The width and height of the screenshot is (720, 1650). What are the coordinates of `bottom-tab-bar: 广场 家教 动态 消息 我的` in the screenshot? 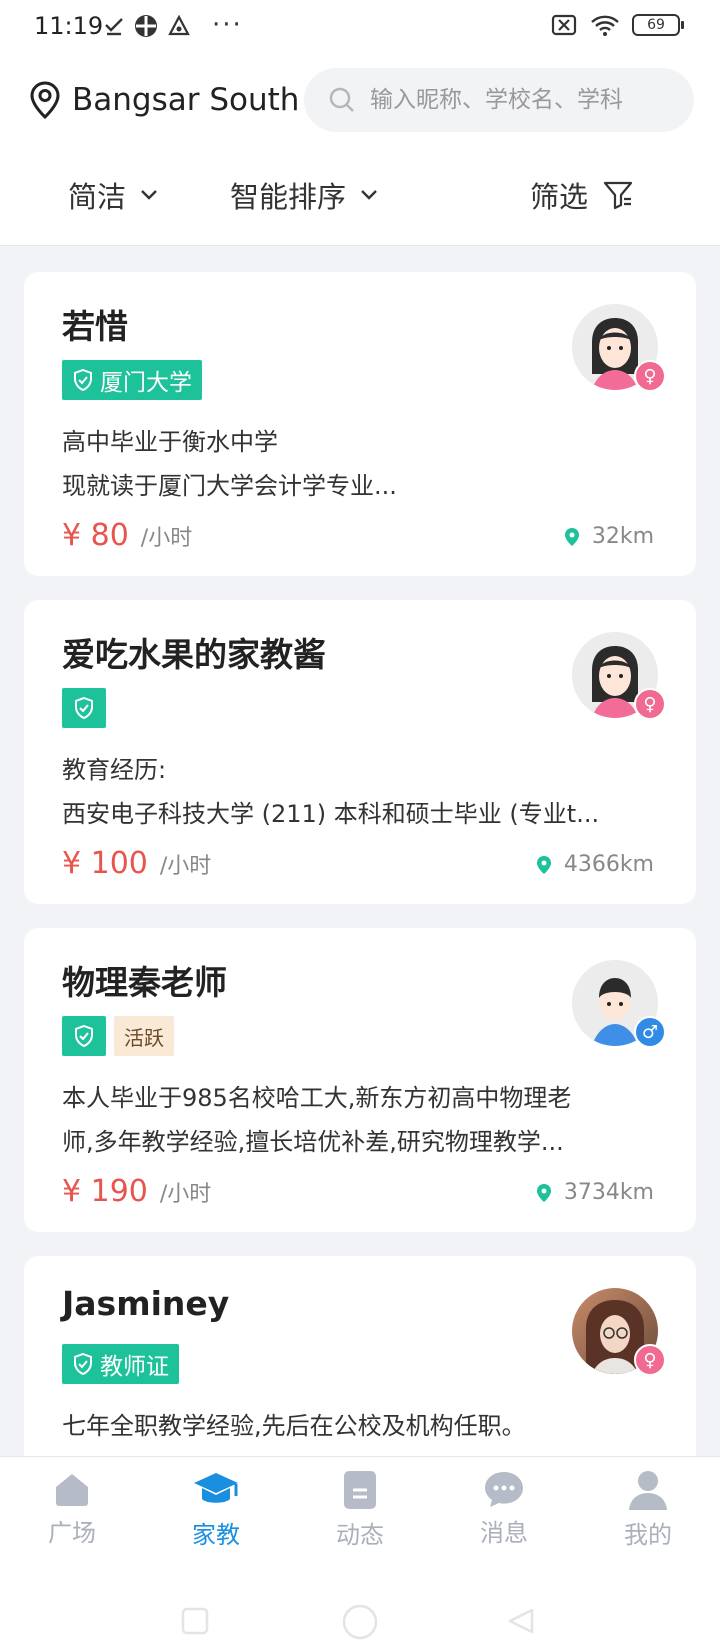 It's located at (360, 1511).